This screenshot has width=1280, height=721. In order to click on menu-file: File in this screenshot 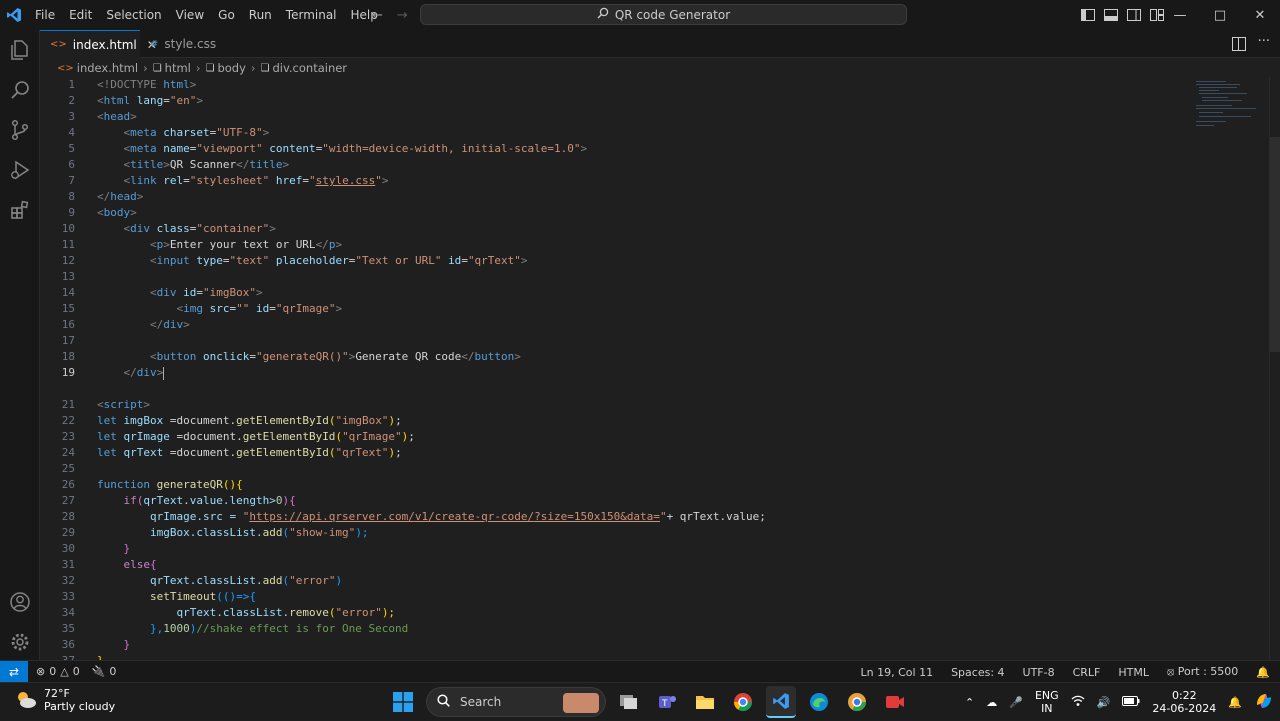, I will do `click(45, 15)`.